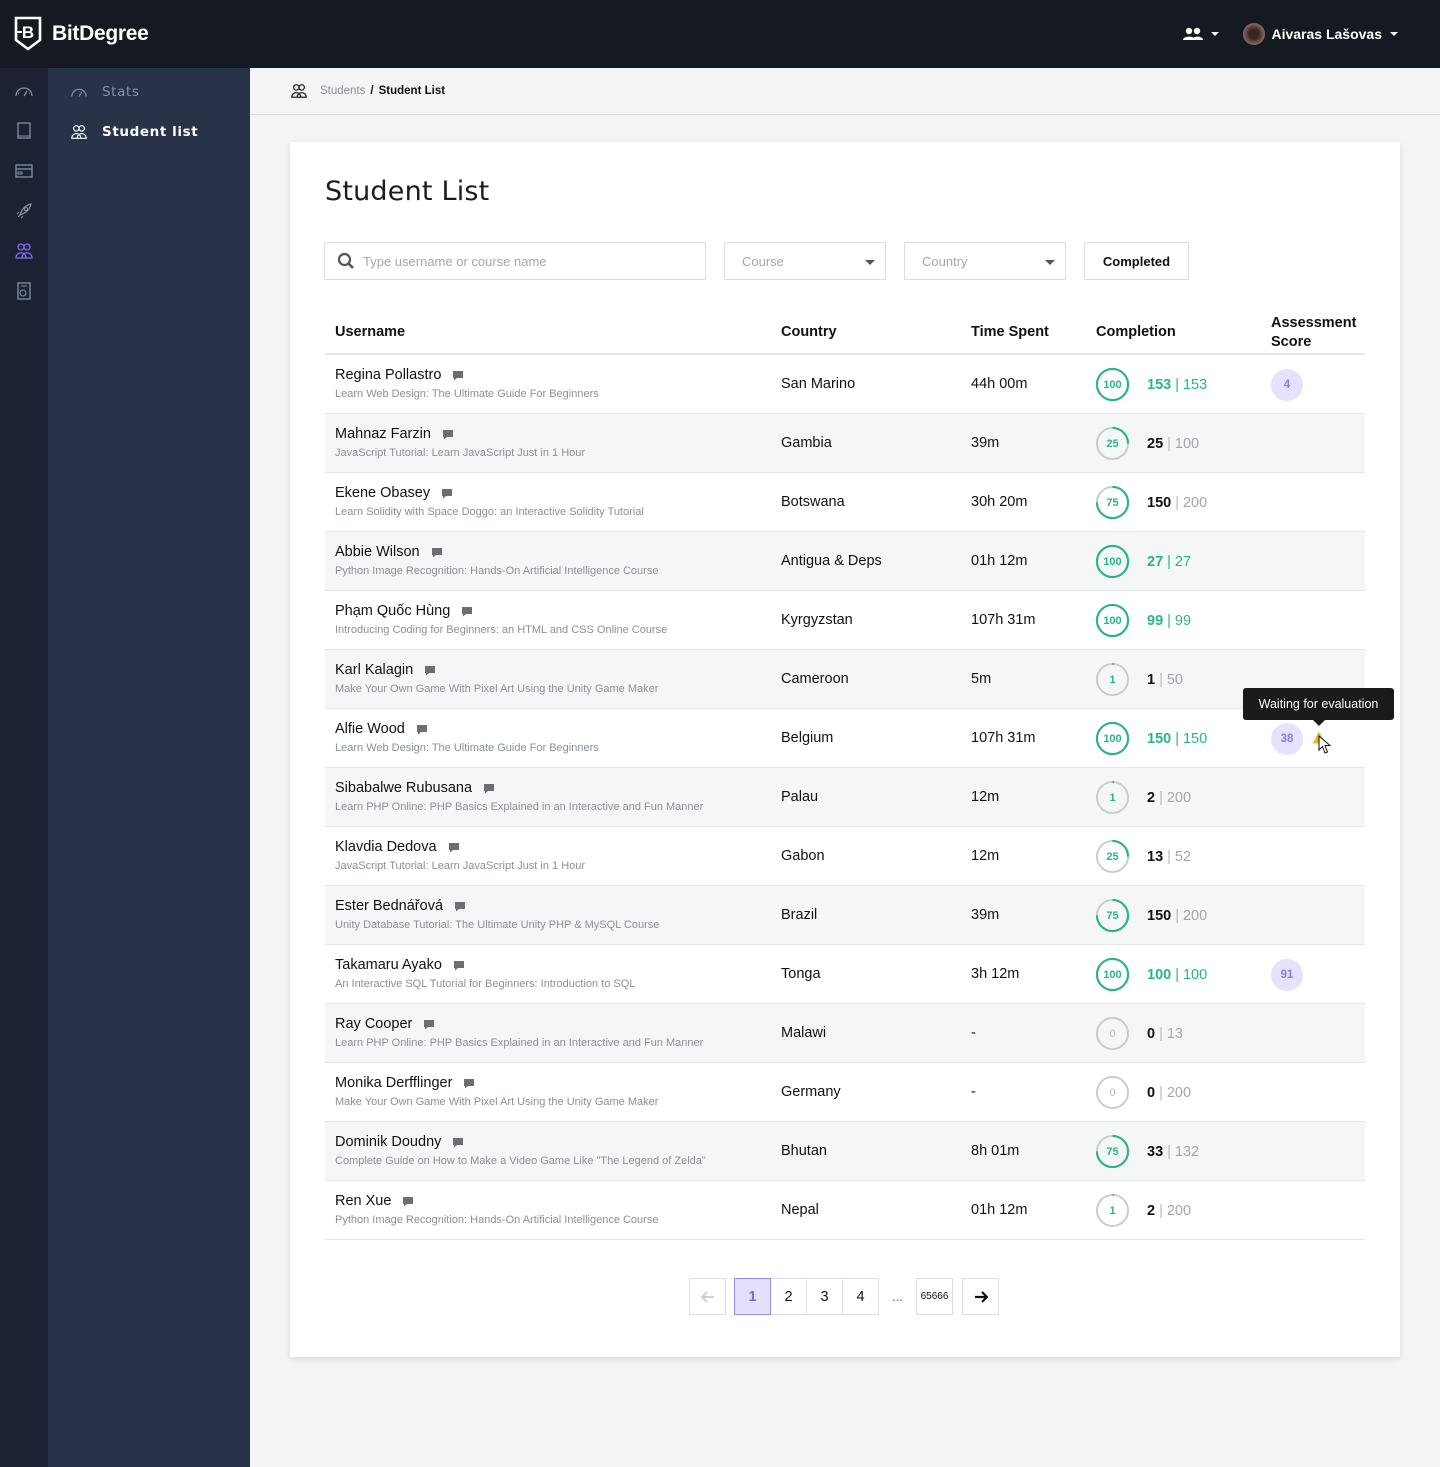 The width and height of the screenshot is (1440, 1467). I want to click on pagination-page-3: 3, so click(824, 1296).